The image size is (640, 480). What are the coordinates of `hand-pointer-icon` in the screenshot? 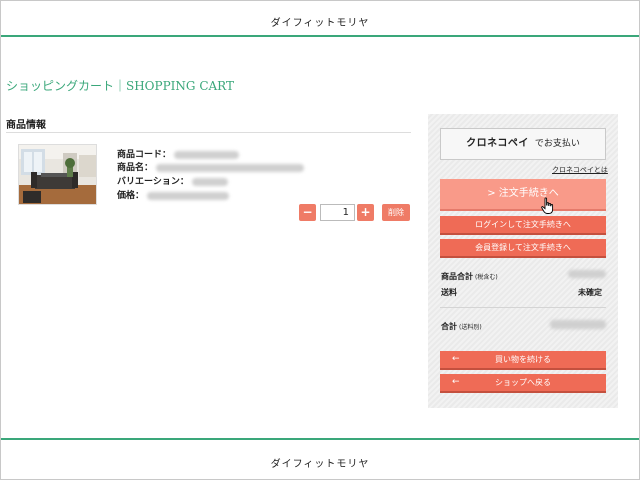 It's located at (547, 205).